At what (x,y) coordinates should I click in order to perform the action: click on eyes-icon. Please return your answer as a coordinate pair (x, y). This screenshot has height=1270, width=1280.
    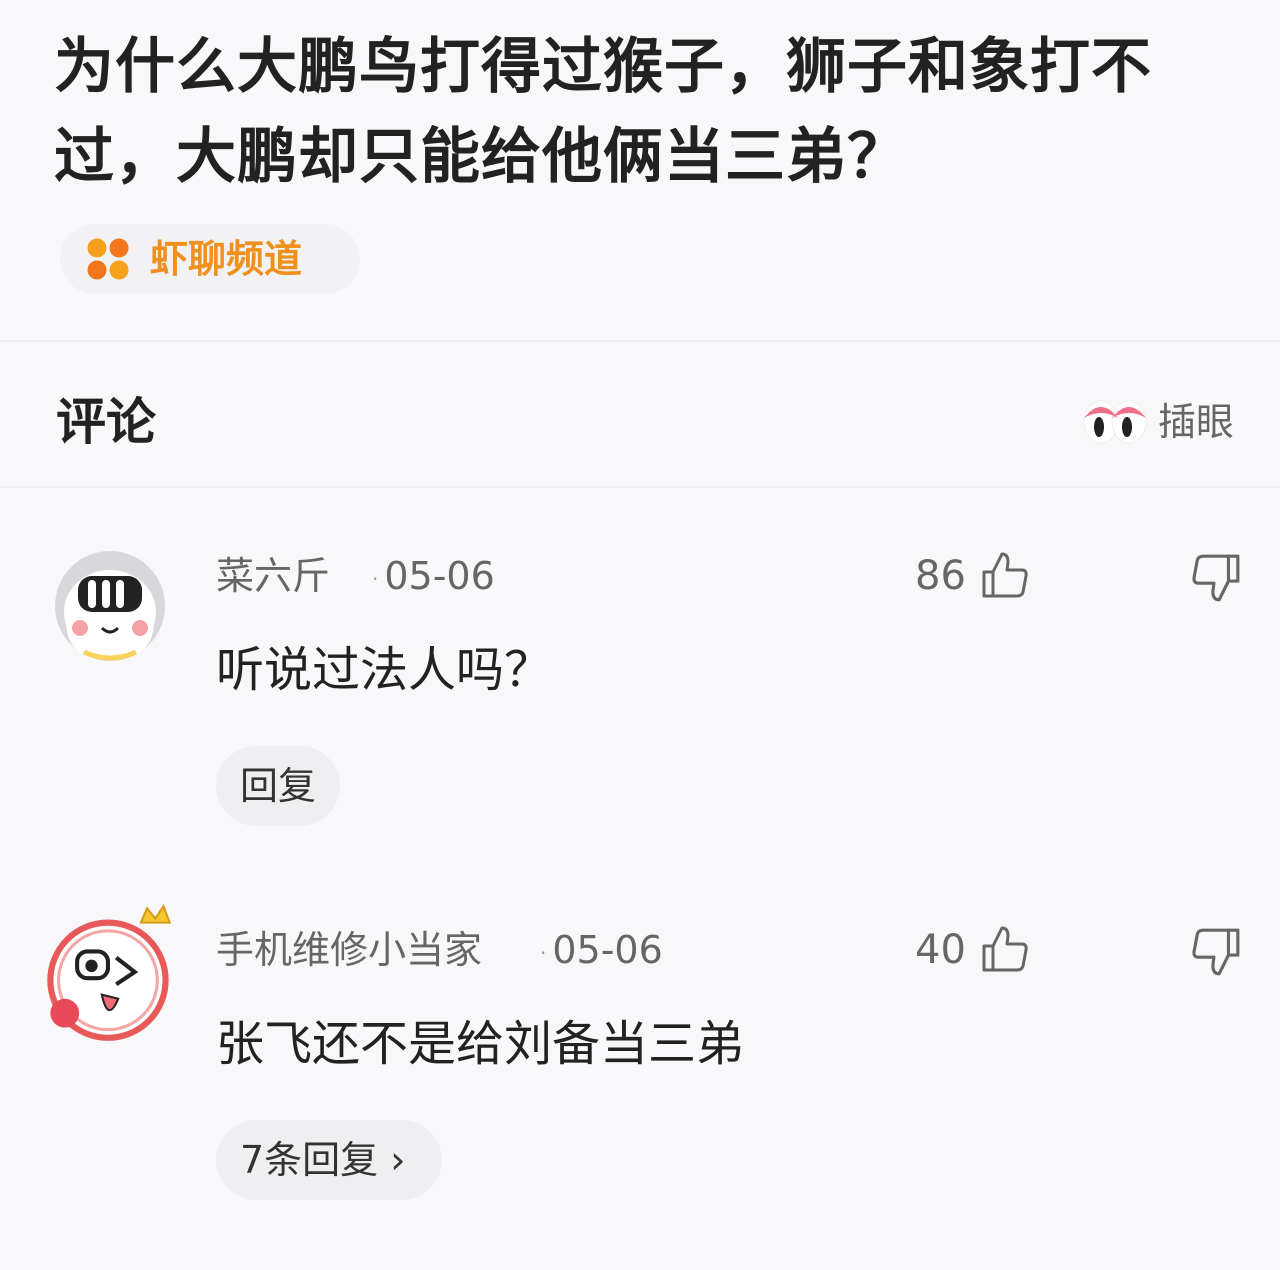
    Looking at the image, I should click on (1115, 420).